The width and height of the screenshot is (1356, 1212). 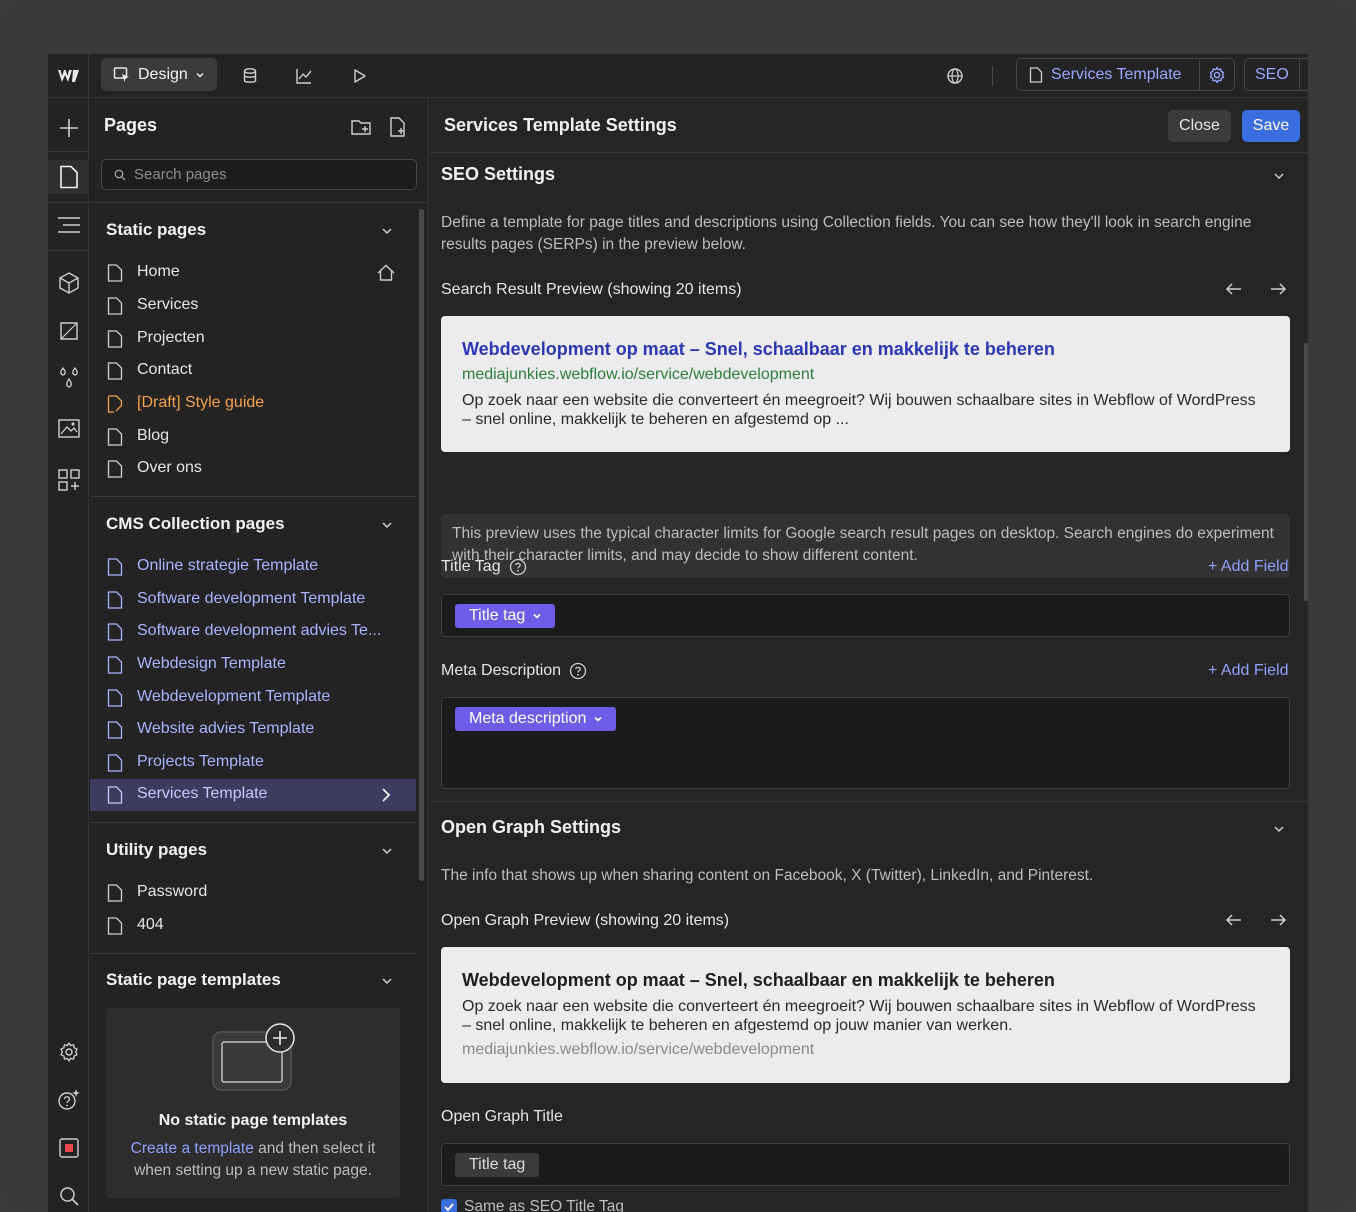 What do you see at coordinates (253, 822) in the screenshot?
I see `section-divider` at bounding box center [253, 822].